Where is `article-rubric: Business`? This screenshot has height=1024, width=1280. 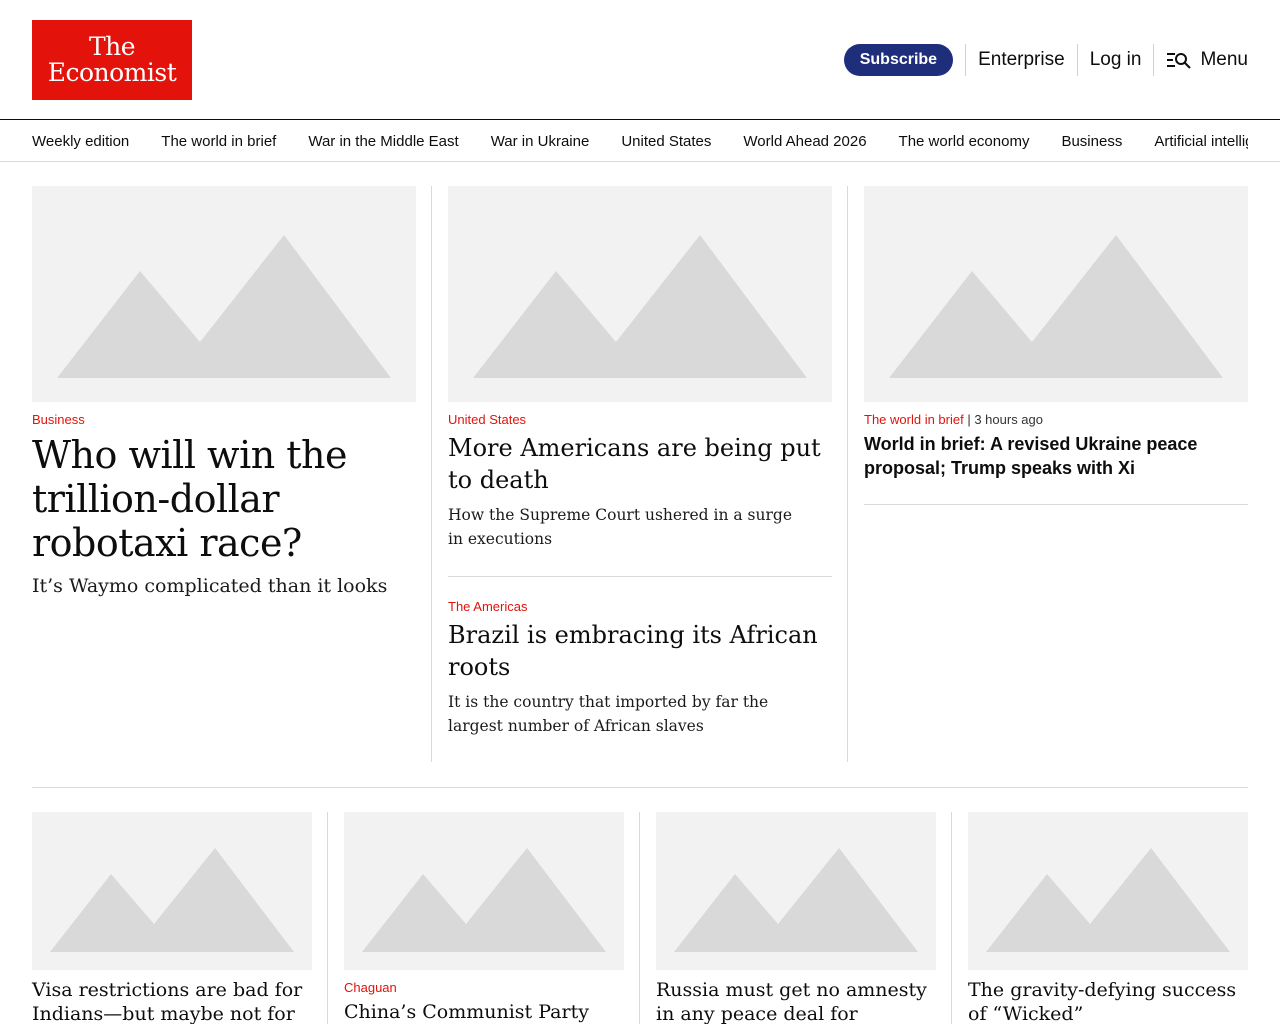
article-rubric: Business is located at coordinates (58, 419).